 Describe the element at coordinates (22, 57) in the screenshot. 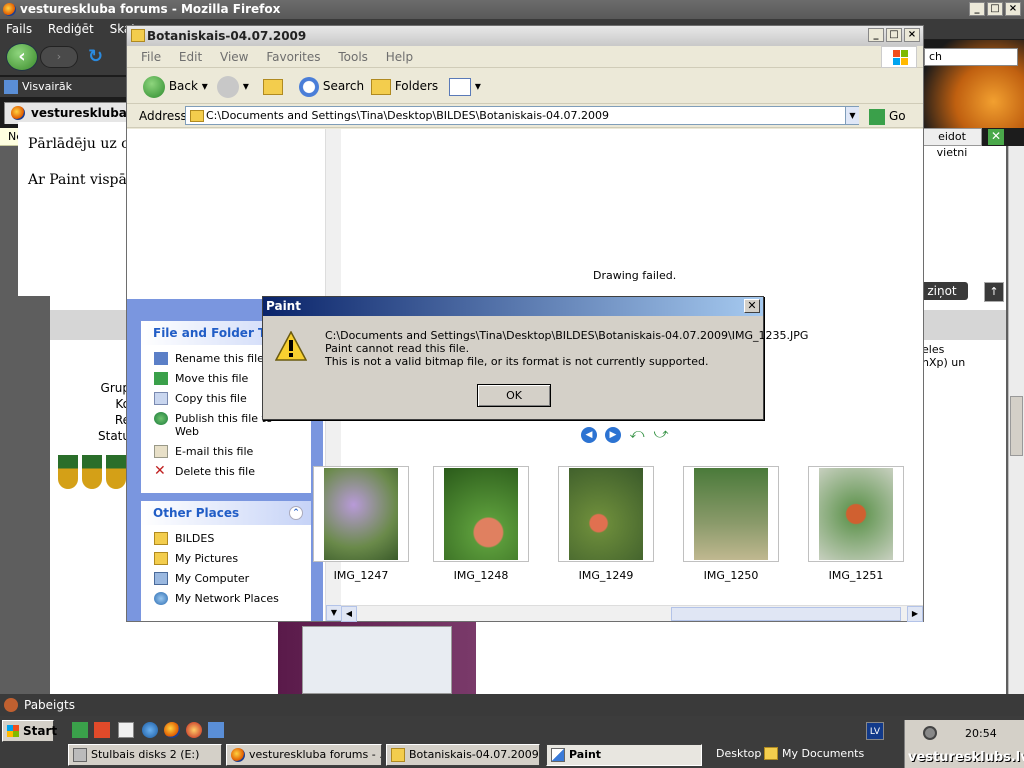

I see `back-arrow-icon: ‹` at that location.